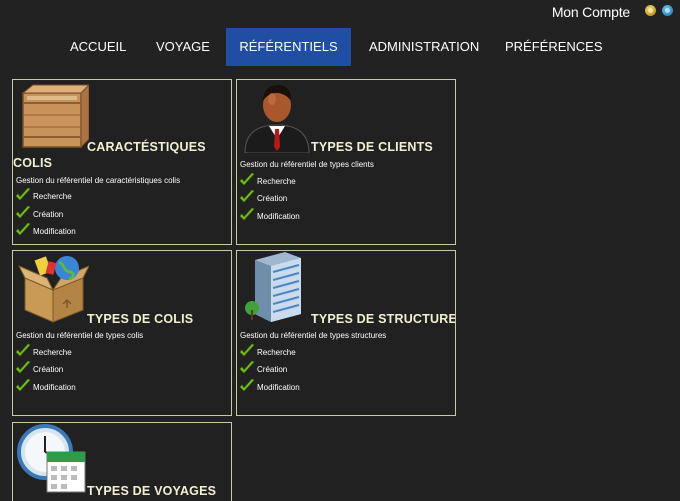 The image size is (680, 501). What do you see at coordinates (53, 289) in the screenshot?
I see `package-box-icon` at bounding box center [53, 289].